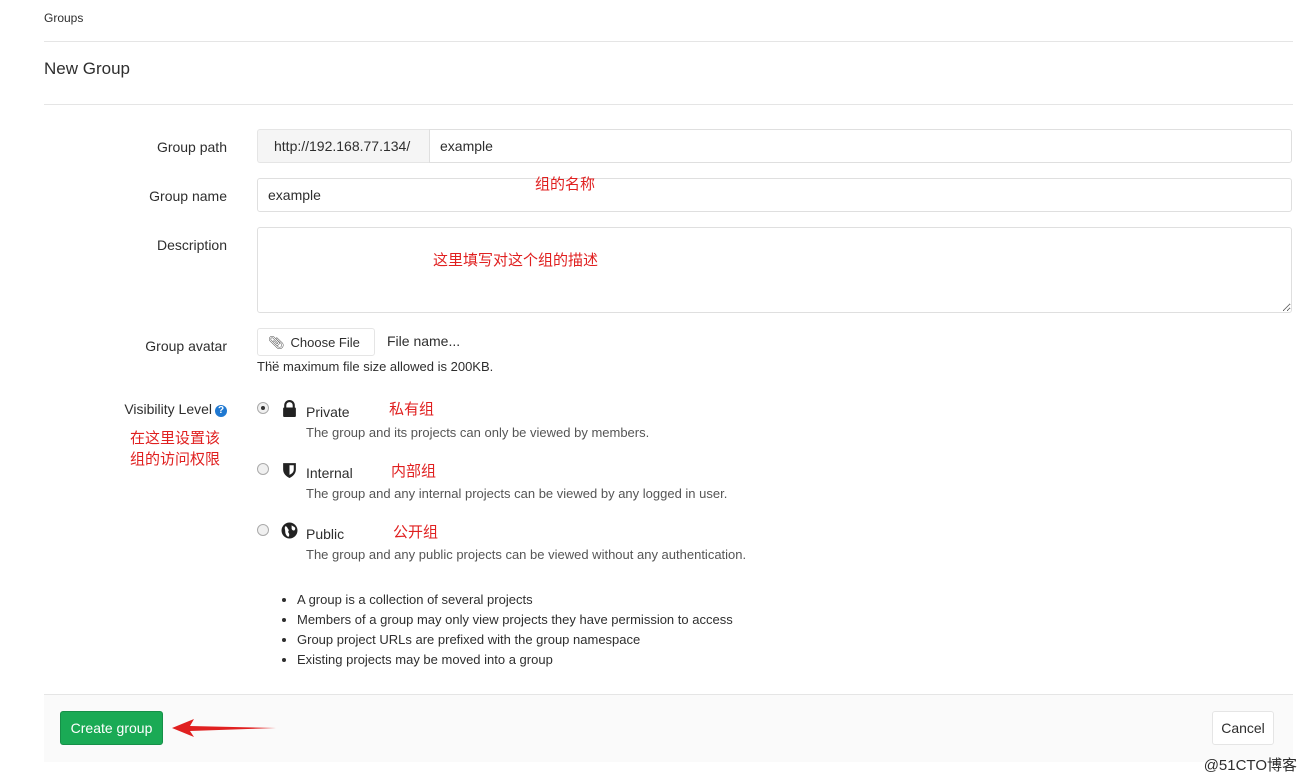 The height and width of the screenshot is (783, 1303). What do you see at coordinates (168, 409) in the screenshot?
I see `visibility-level-text: Visibility Level` at bounding box center [168, 409].